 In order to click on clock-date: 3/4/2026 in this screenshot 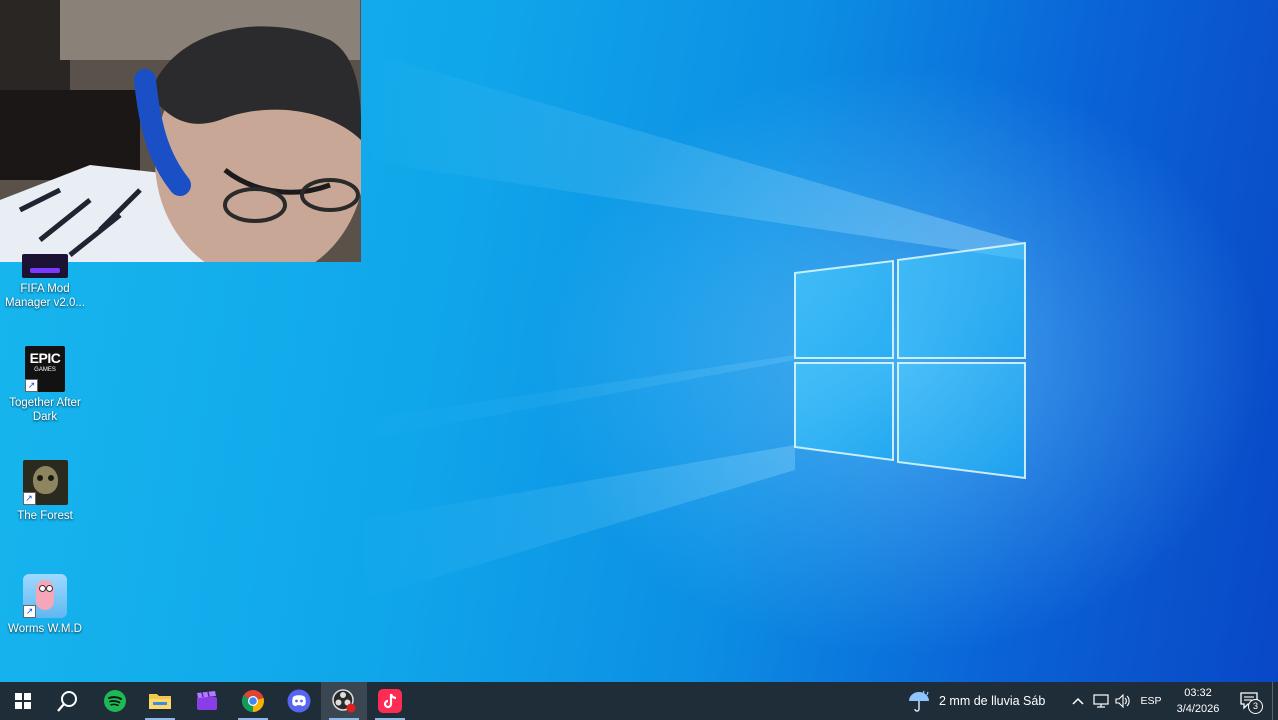, I will do `click(1198, 709)`.